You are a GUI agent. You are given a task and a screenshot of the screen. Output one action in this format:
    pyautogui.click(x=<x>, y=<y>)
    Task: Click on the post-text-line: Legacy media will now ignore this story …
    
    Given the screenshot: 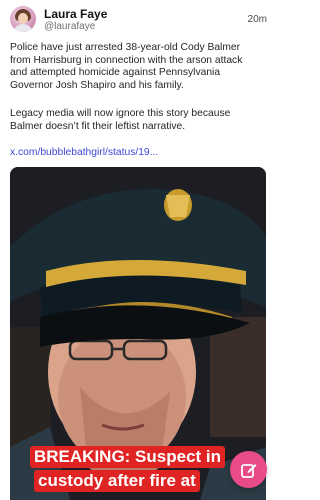 What is the action you would take?
    pyautogui.click(x=120, y=113)
    